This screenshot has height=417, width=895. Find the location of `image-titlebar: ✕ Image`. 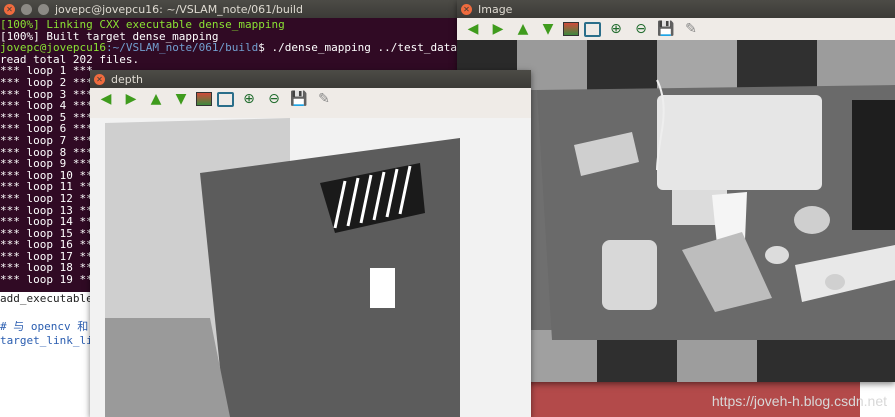

image-titlebar: ✕ Image is located at coordinates (676, 9).